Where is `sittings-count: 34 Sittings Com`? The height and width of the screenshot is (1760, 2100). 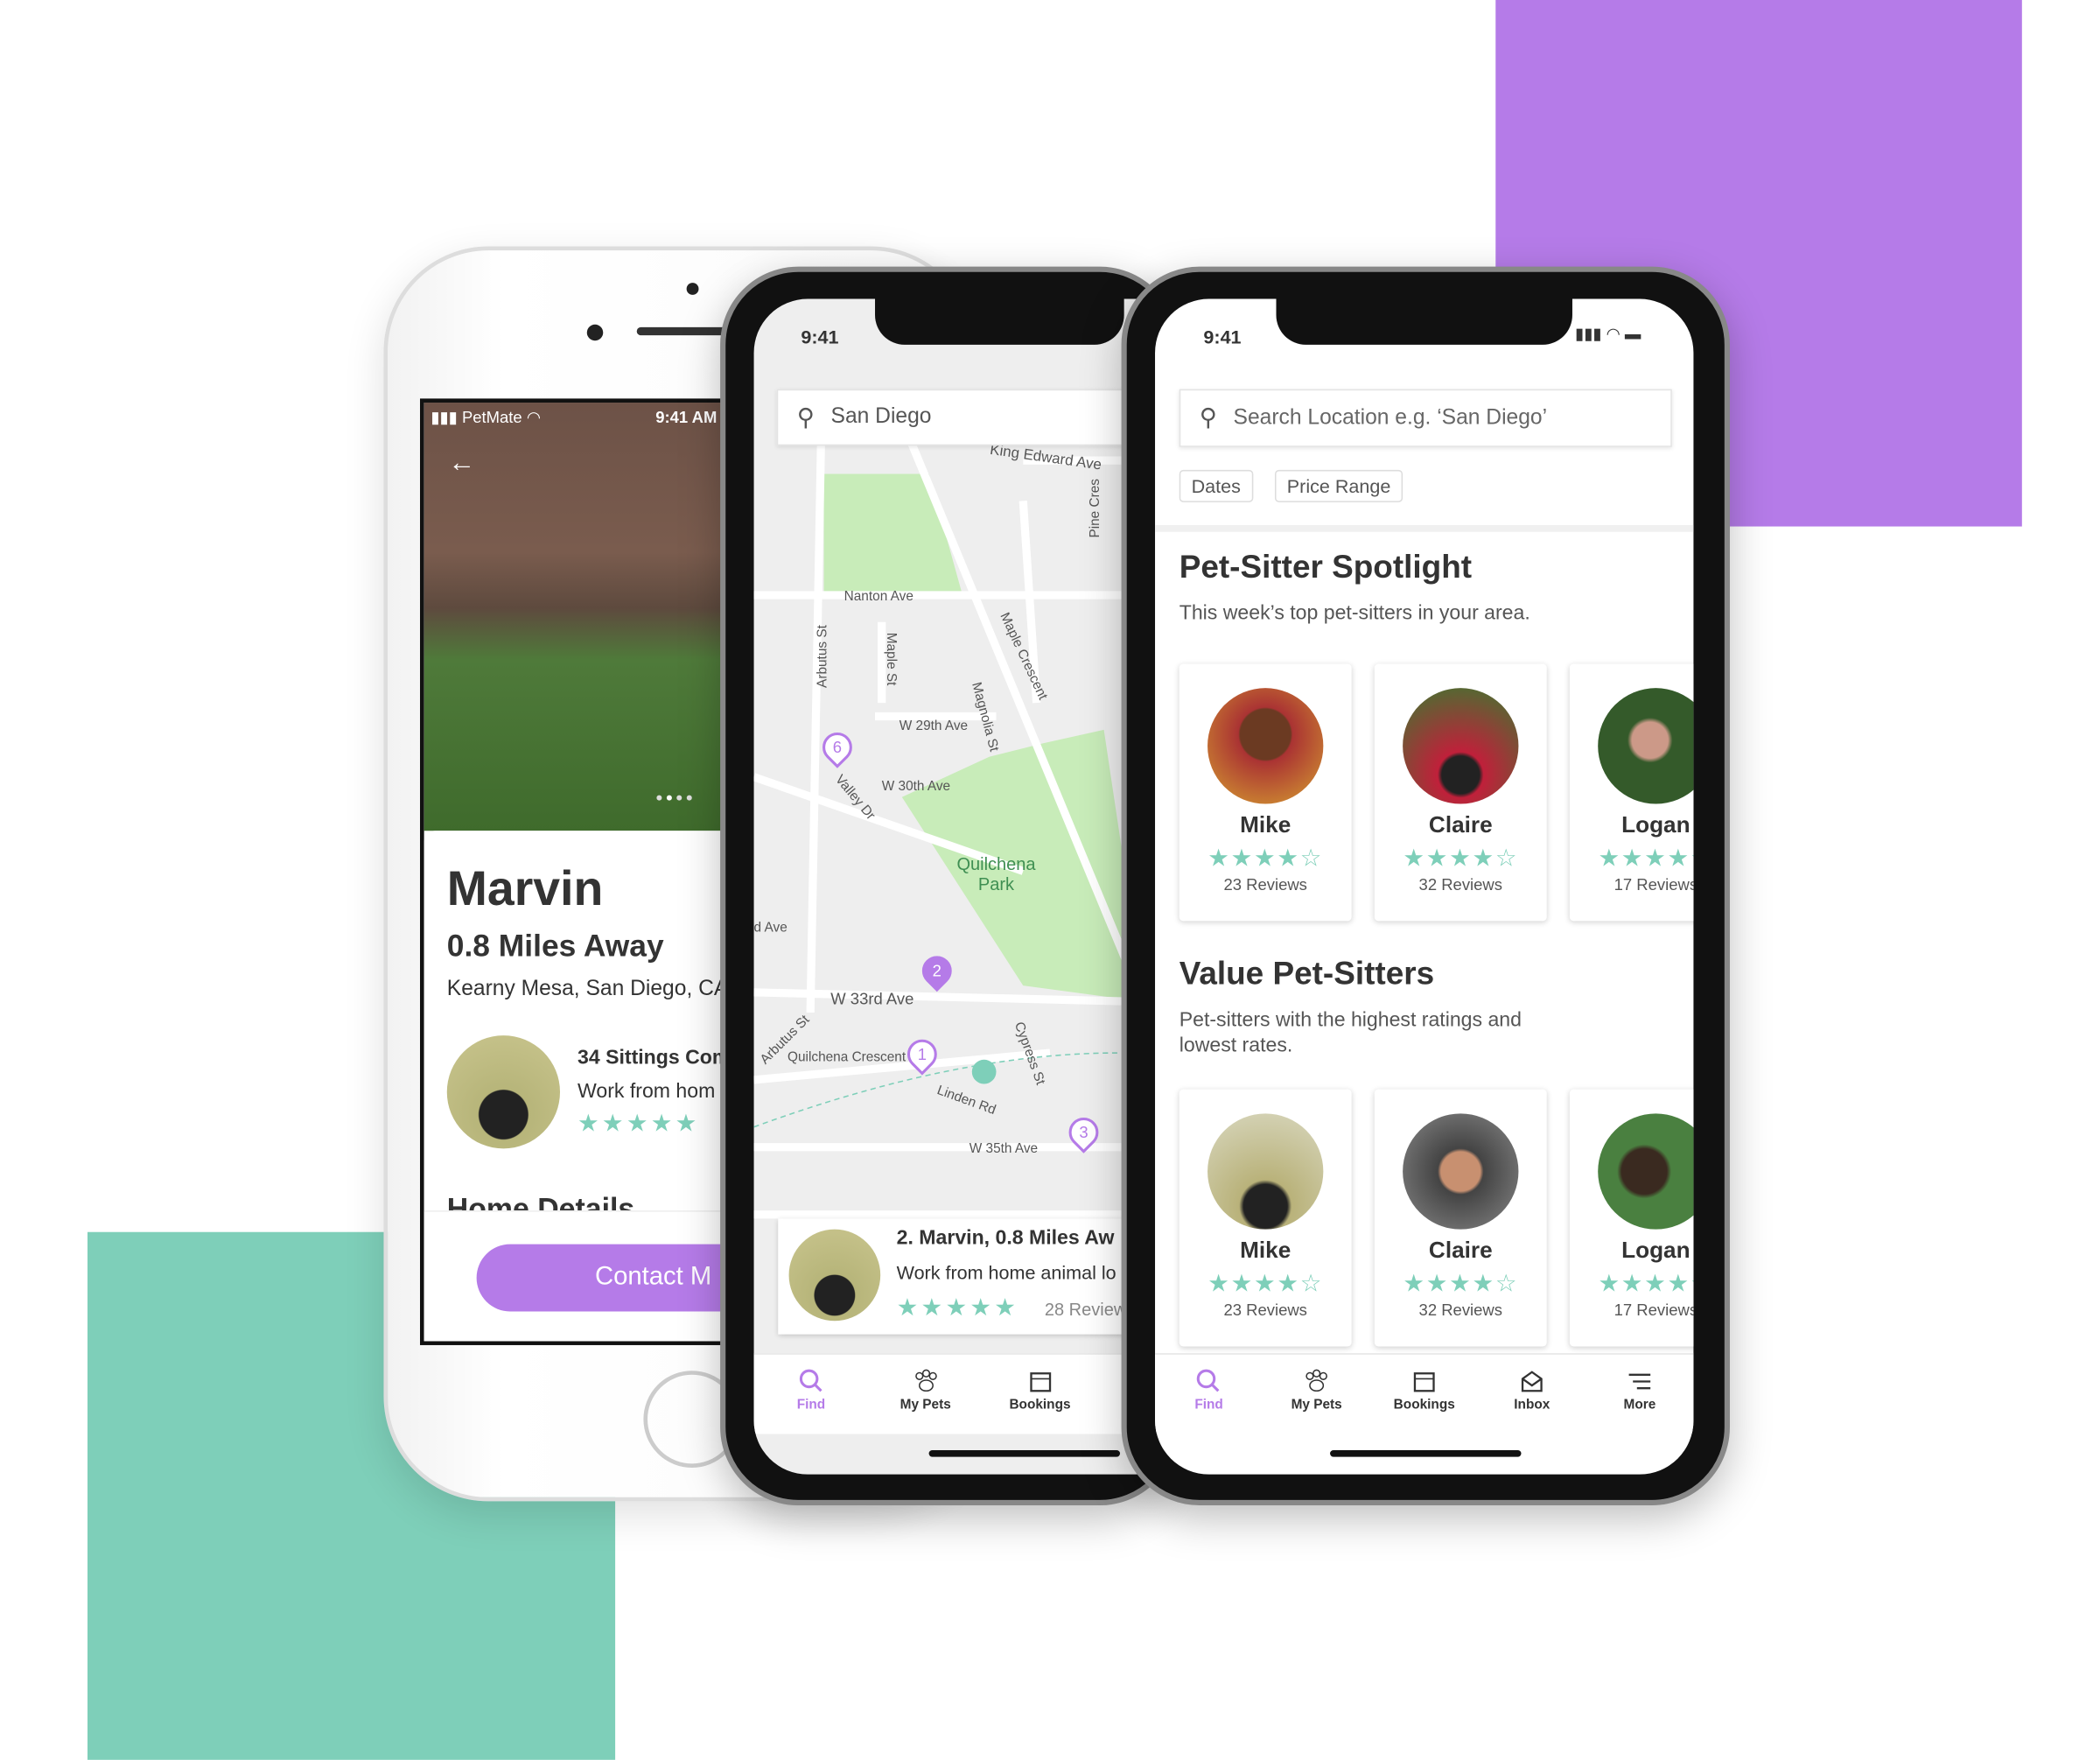 sittings-count: 34 Sittings Com is located at coordinates (654, 1057).